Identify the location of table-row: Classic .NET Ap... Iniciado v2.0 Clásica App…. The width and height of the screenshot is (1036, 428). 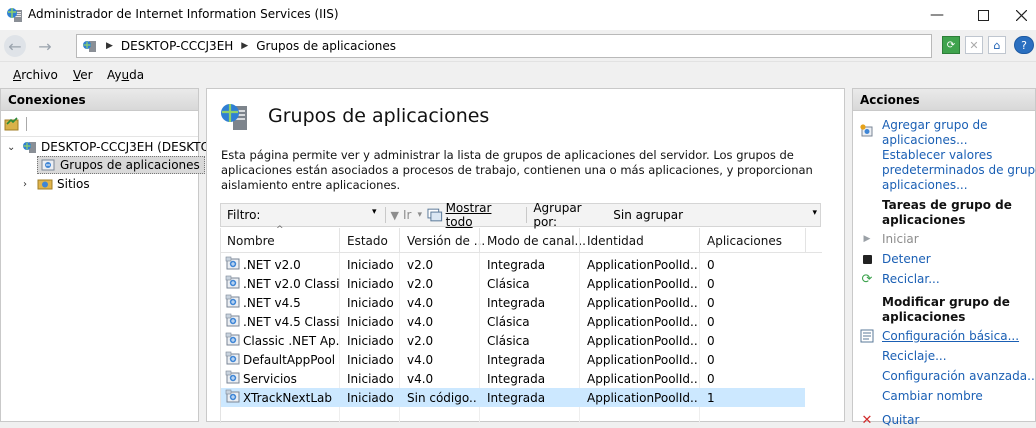
(513, 340).